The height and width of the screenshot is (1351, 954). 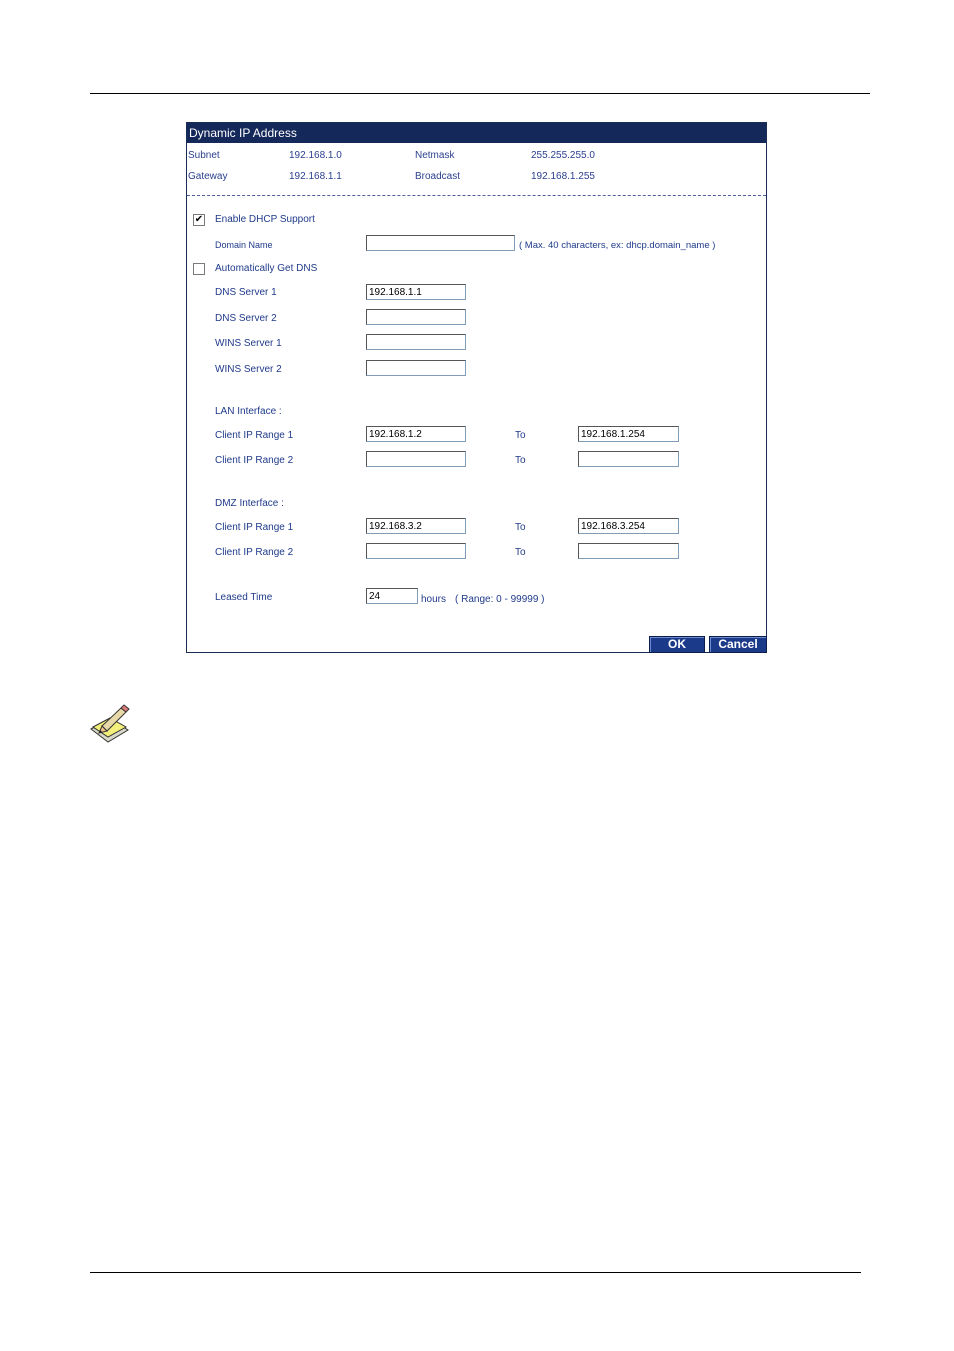 I want to click on dmz-range-2-to-label: To, so click(x=520, y=552).